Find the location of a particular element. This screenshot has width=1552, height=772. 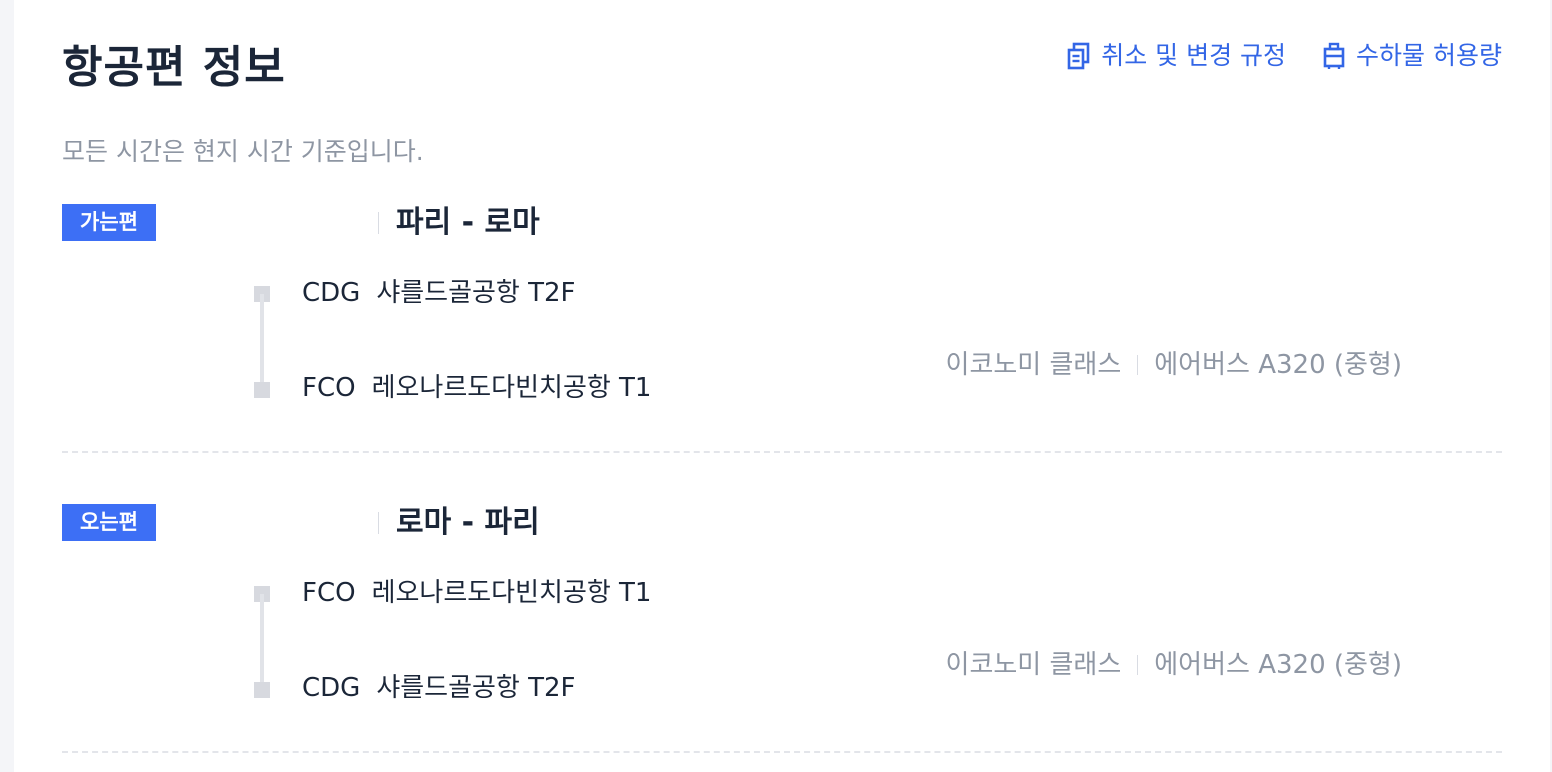

arrival-stop: CDG 샤를드골공항 T2F is located at coordinates (439, 688).